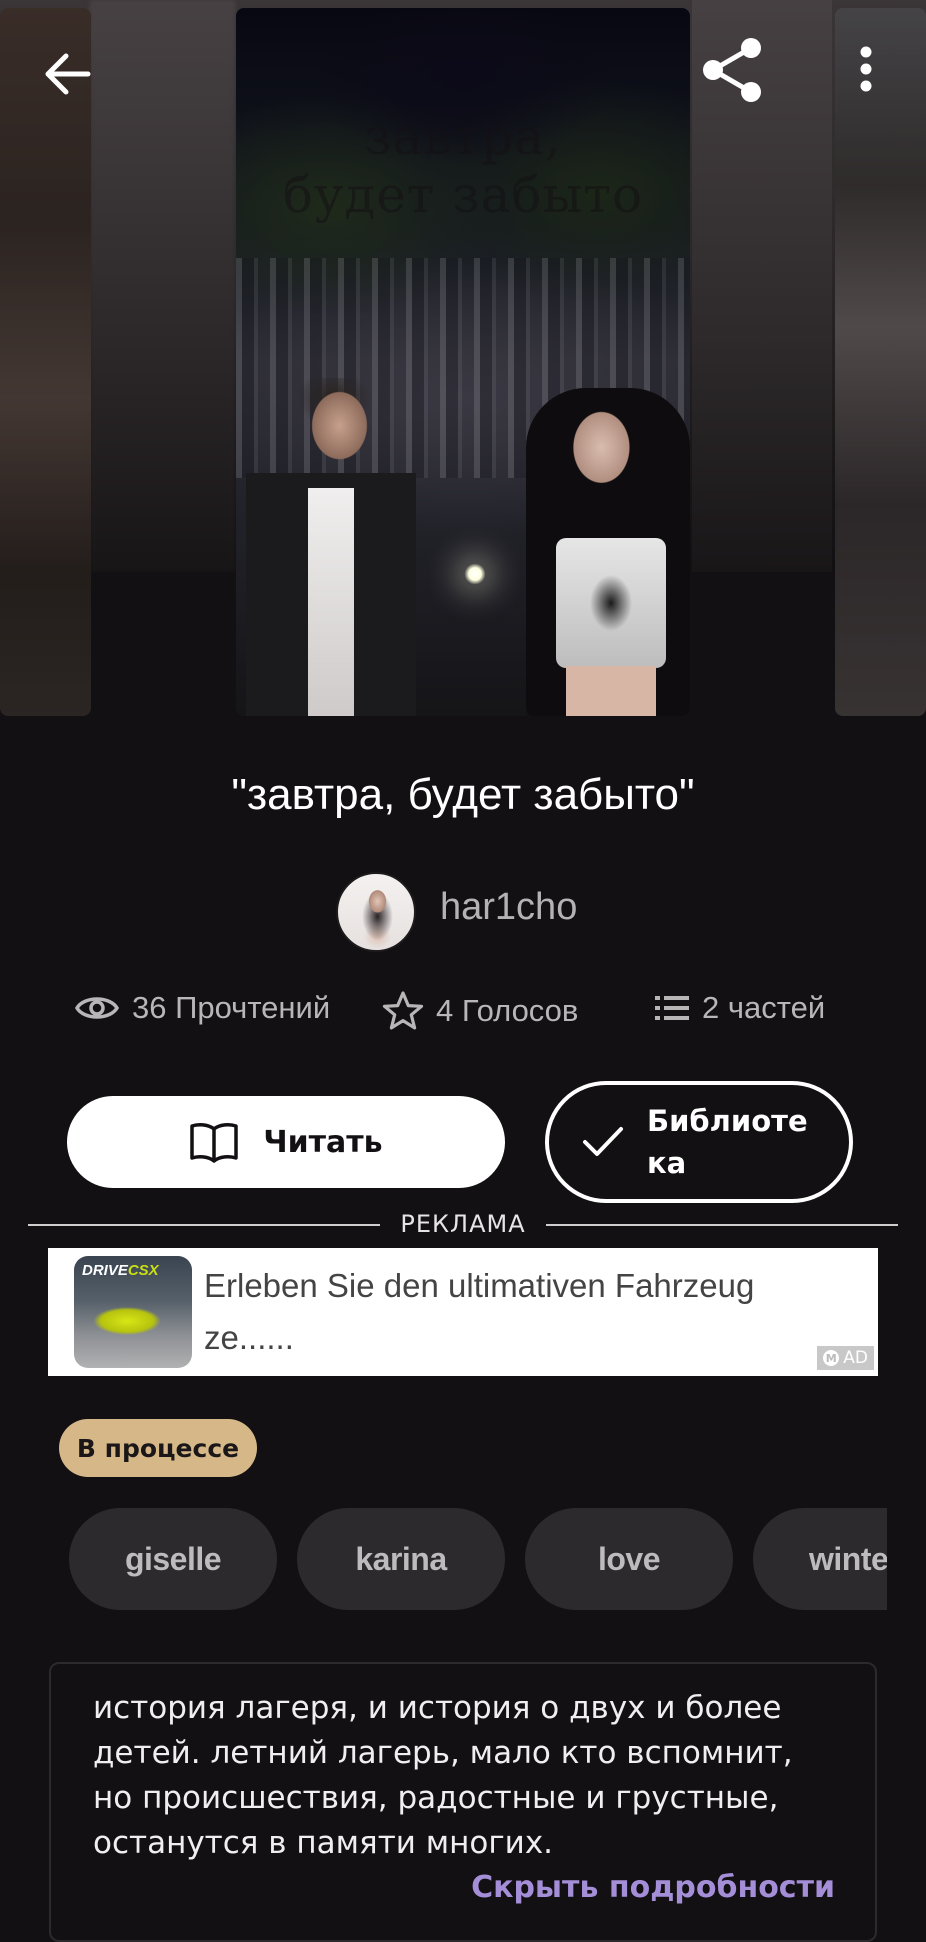 Image resolution: width=926 pixels, height=1942 pixels. I want to click on reads-stat: 36 Прочтений, so click(202, 1008).